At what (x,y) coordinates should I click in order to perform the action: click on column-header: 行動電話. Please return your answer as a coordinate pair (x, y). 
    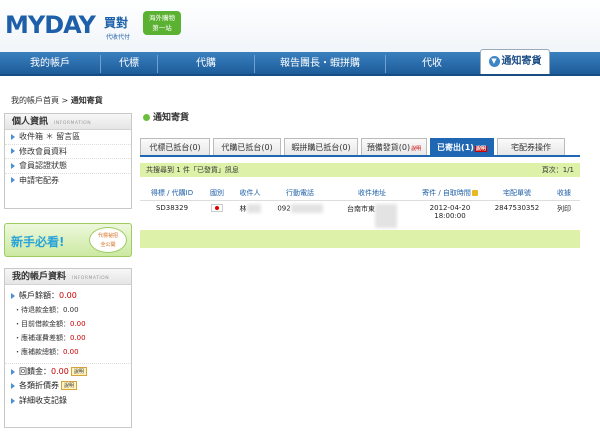
    Looking at the image, I should click on (300, 193).